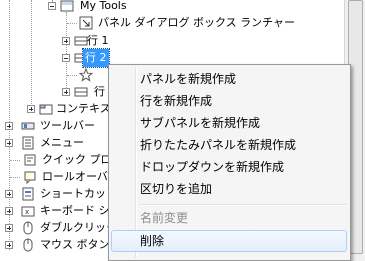 This screenshot has height=261, width=365. I want to click on menu-item-add-separator: 区切りを追加, so click(229, 189).